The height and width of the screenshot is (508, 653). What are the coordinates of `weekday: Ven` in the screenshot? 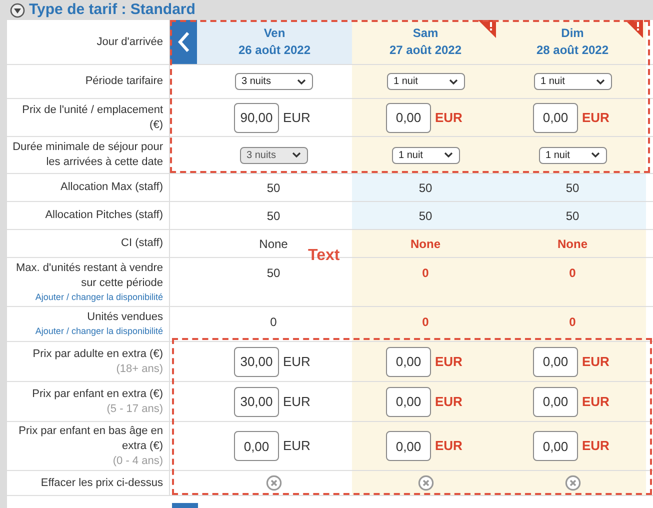 It's located at (275, 33).